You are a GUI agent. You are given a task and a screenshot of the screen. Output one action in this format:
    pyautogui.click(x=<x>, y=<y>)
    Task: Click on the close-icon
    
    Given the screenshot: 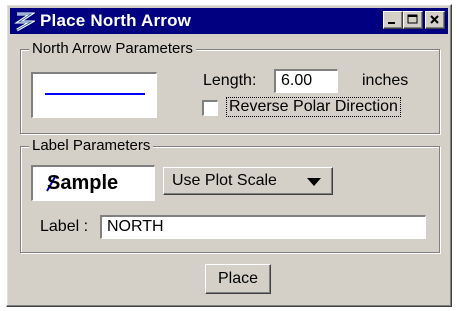 What is the action you would take?
    pyautogui.click(x=434, y=19)
    